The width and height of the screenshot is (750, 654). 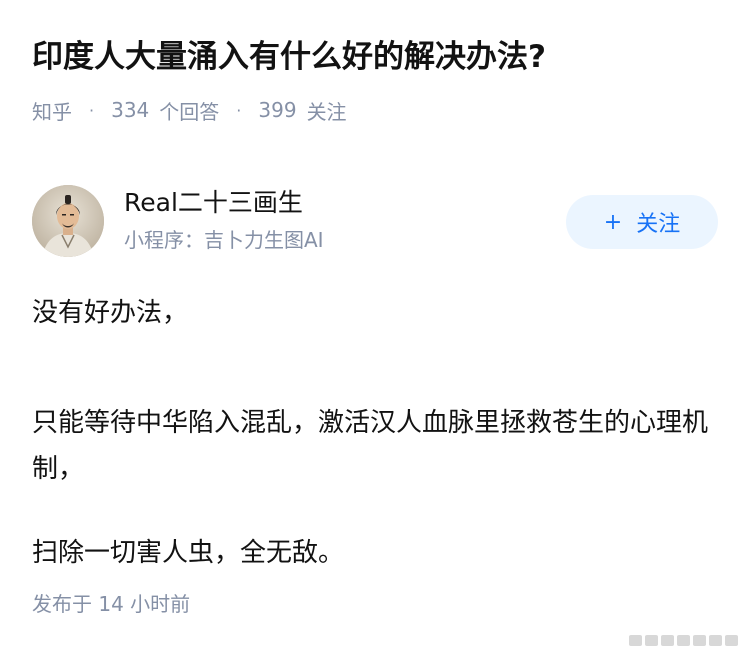 I want to click on question-meta: 知乎 · 334 个回答 · 399 关注, so click(x=189, y=110).